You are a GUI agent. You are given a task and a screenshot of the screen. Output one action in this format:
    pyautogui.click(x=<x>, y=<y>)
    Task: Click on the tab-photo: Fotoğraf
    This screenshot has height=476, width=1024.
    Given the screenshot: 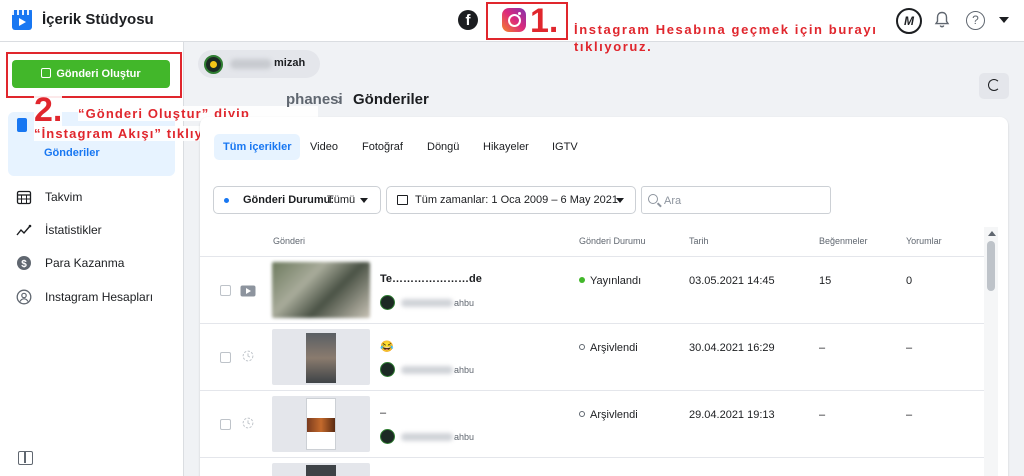 What is the action you would take?
    pyautogui.click(x=382, y=147)
    